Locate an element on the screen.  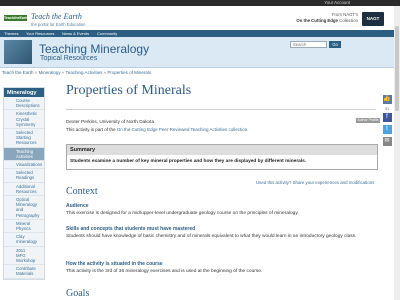
twitter-icon: t is located at coordinates (387, 129).